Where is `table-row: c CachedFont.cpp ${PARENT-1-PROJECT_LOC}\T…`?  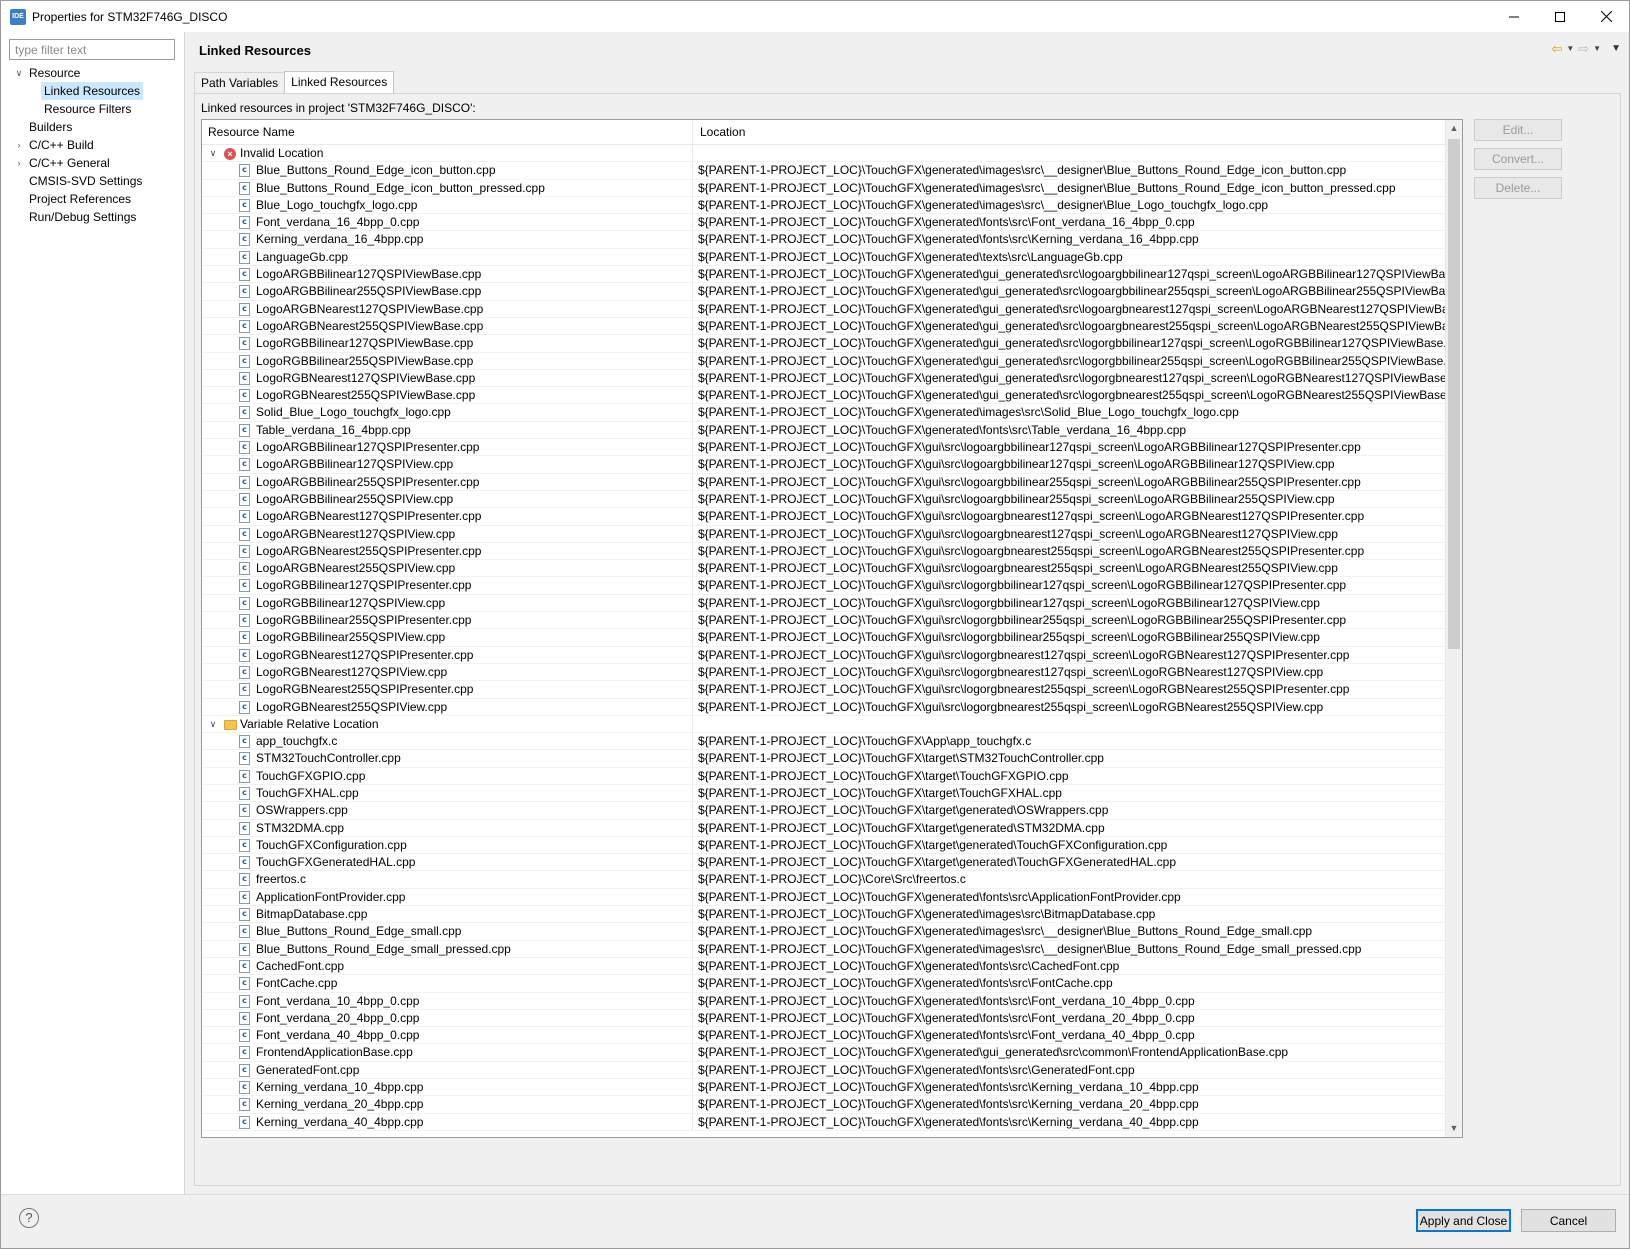 table-row: c CachedFont.cpp ${PARENT-1-PROJECT_LOC}\T… is located at coordinates (824, 966).